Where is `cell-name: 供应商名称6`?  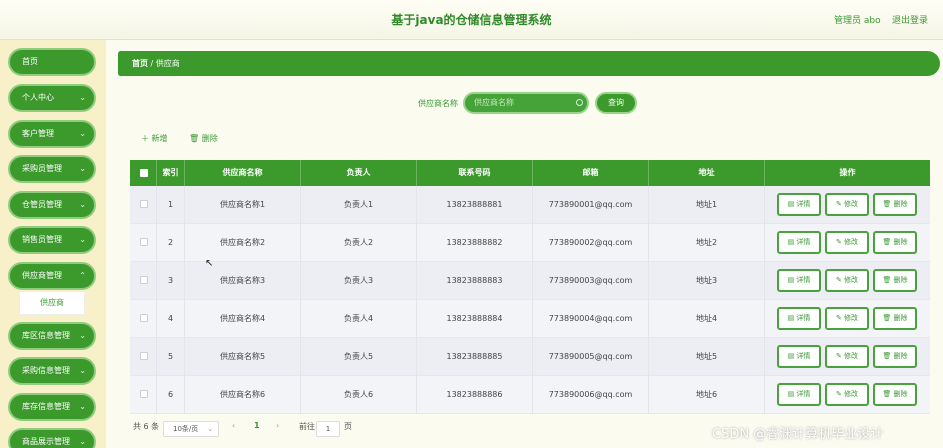
cell-name: 供应商名称6 is located at coordinates (243, 395).